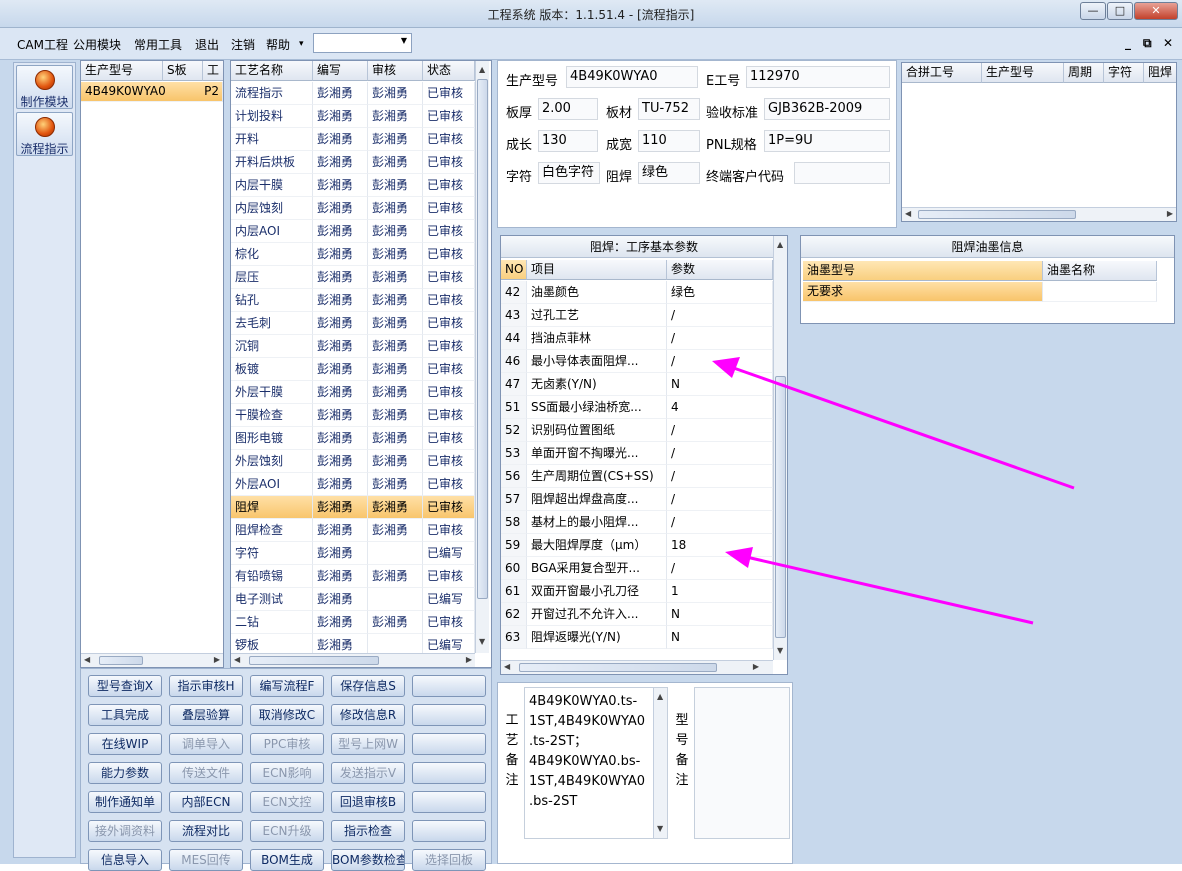 This screenshot has width=1182, height=871. What do you see at coordinates (637, 292) in the screenshot?
I see `table-row: 42 油墨颜色 绿色` at bounding box center [637, 292].